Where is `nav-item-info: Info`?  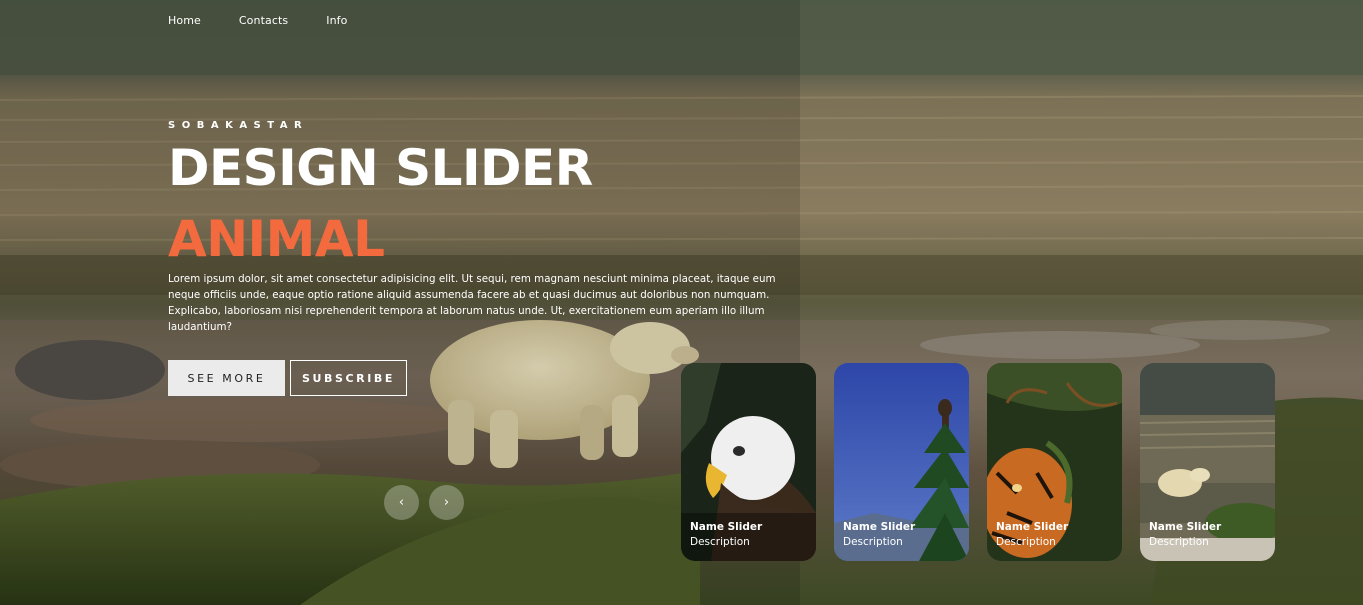 nav-item-info: Info is located at coordinates (336, 20).